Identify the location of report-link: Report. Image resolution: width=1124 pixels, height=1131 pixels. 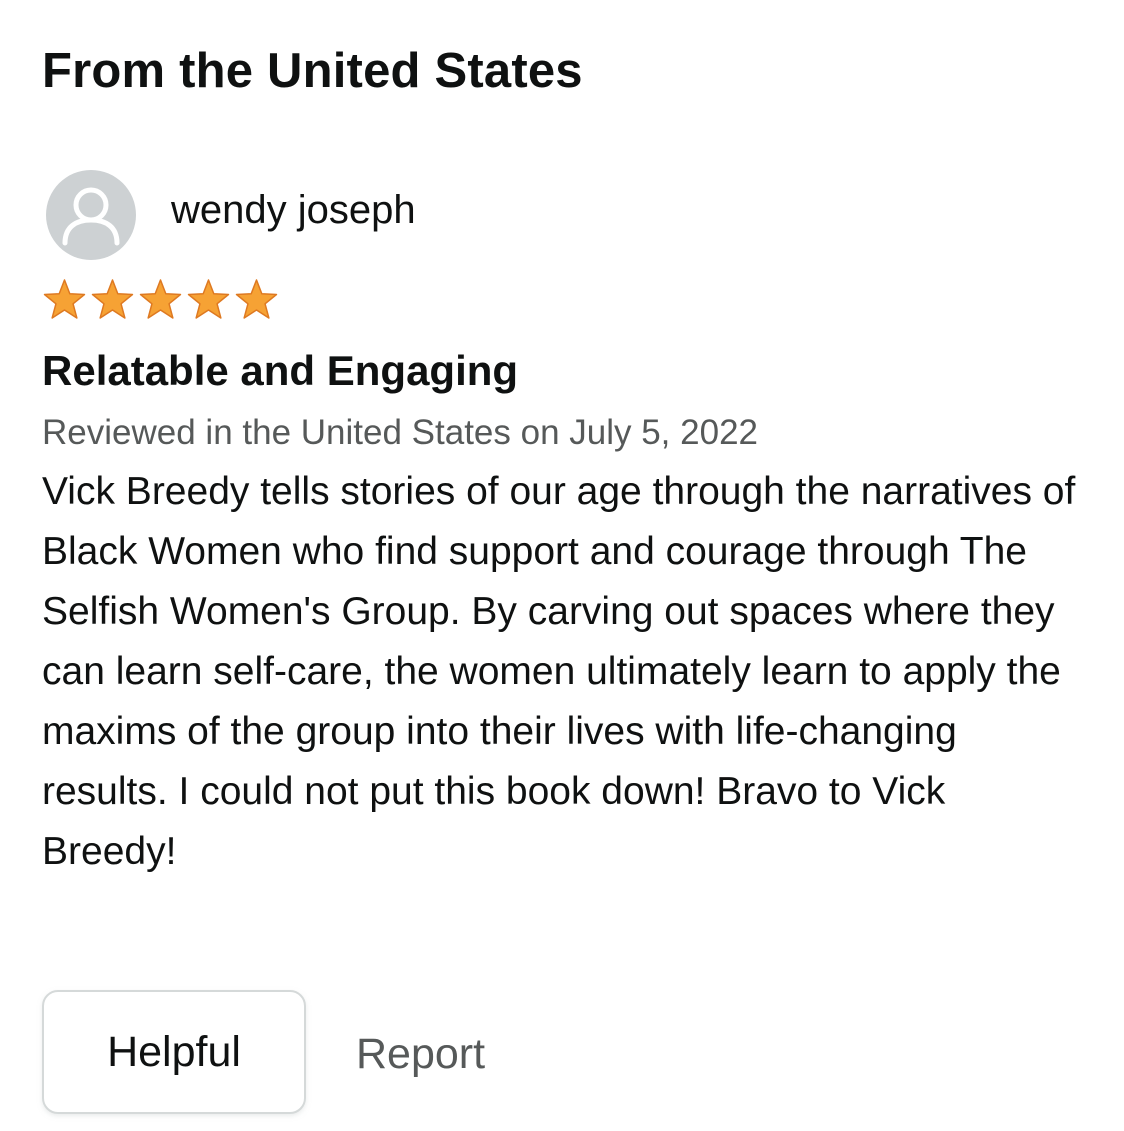
(420, 1054).